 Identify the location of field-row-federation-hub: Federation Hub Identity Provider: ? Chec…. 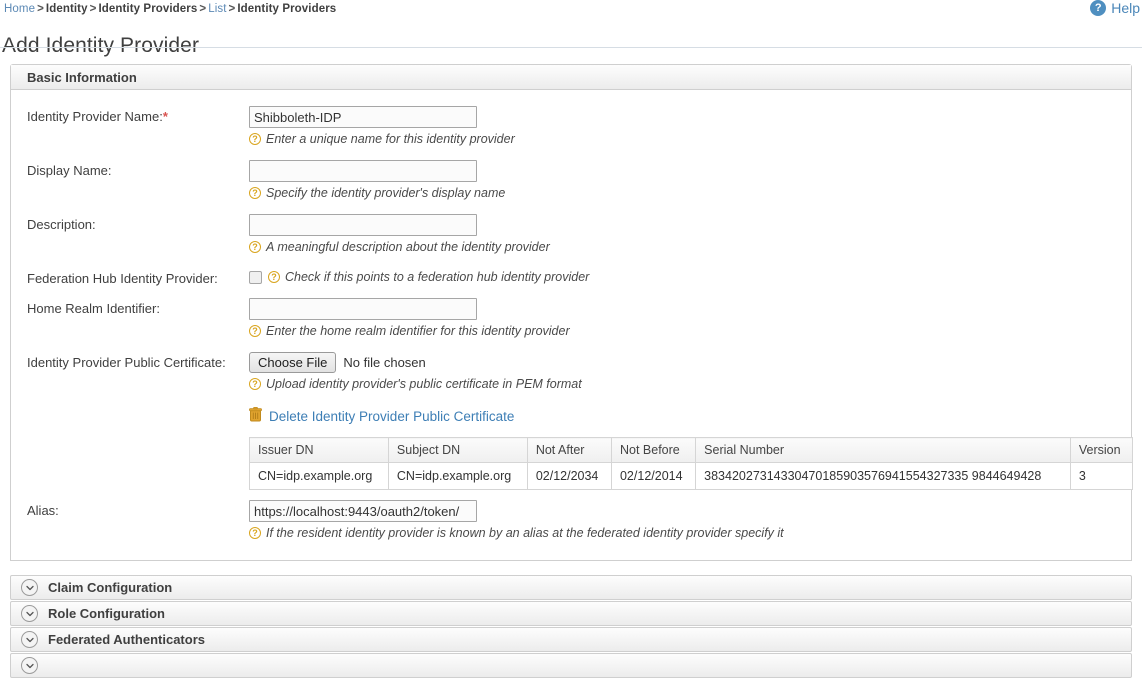
(571, 277).